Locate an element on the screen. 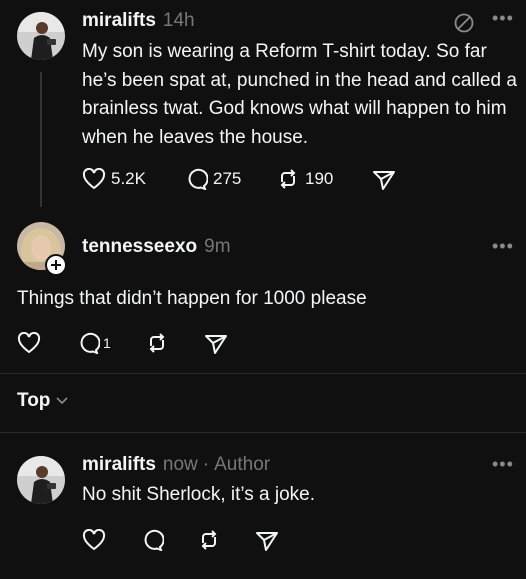  reply-count: 1 is located at coordinates (107, 343).